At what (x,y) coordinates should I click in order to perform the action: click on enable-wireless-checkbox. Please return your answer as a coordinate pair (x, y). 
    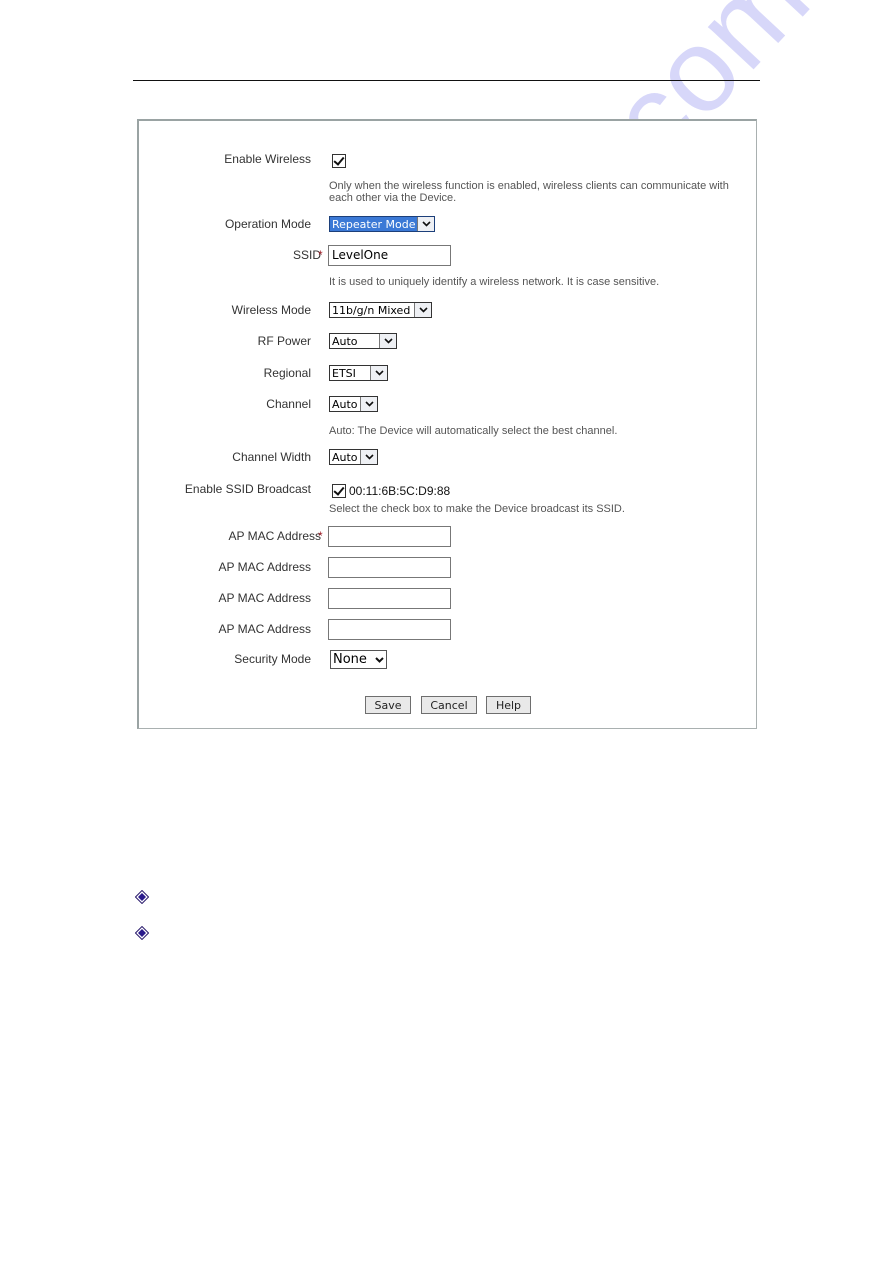
    Looking at the image, I should click on (339, 161).